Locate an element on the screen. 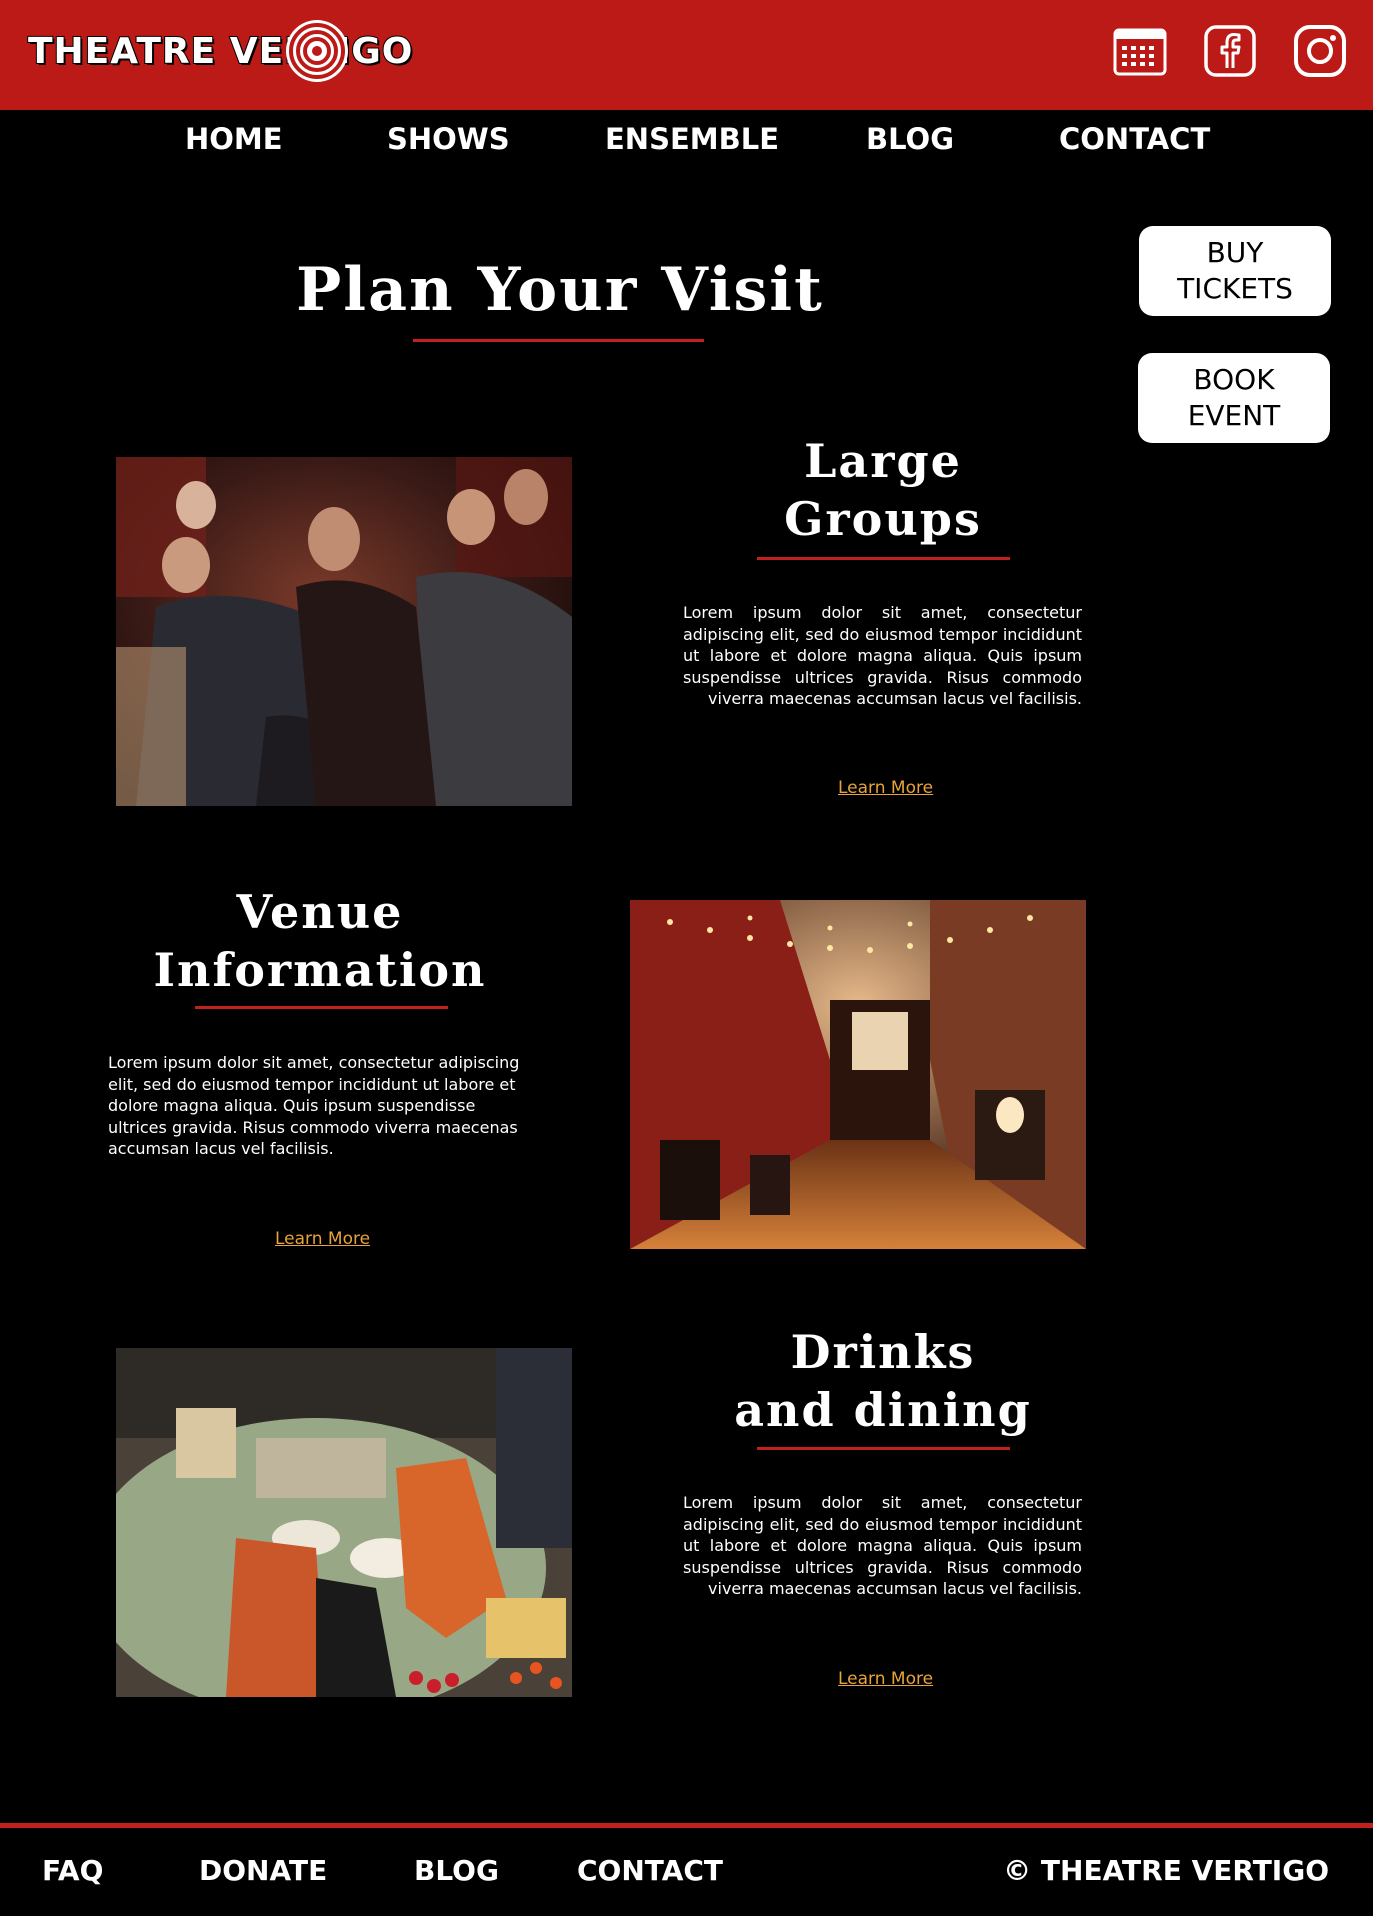  footer-divider is located at coordinates (686, 1825).